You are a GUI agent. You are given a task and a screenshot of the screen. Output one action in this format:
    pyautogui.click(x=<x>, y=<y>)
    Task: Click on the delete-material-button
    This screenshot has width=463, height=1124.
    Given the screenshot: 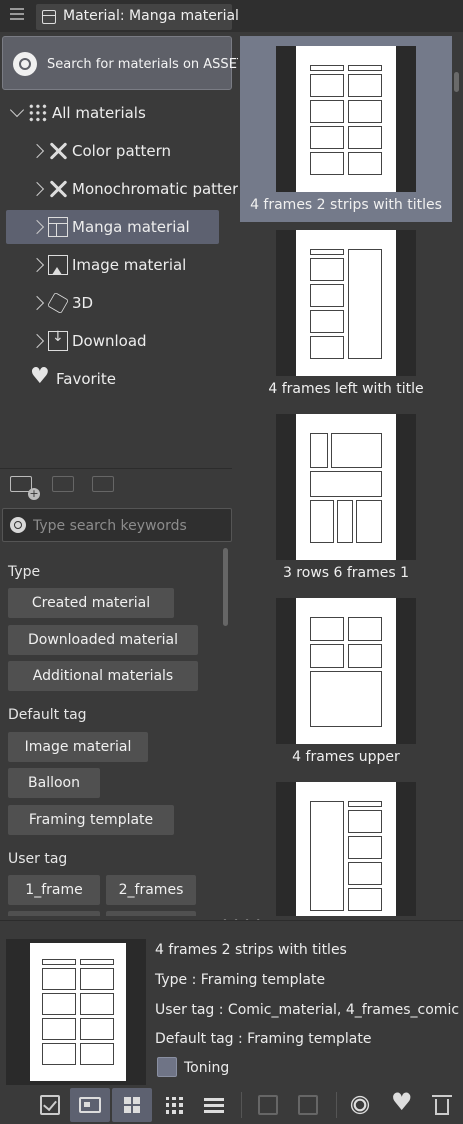 What is the action you would take?
    pyautogui.click(x=442, y=1105)
    